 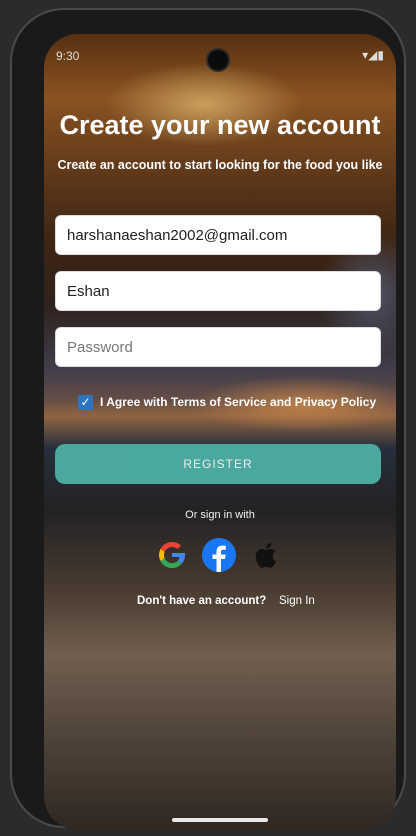 I want to click on no-account-text: Don't have an account?, so click(x=202, y=601).